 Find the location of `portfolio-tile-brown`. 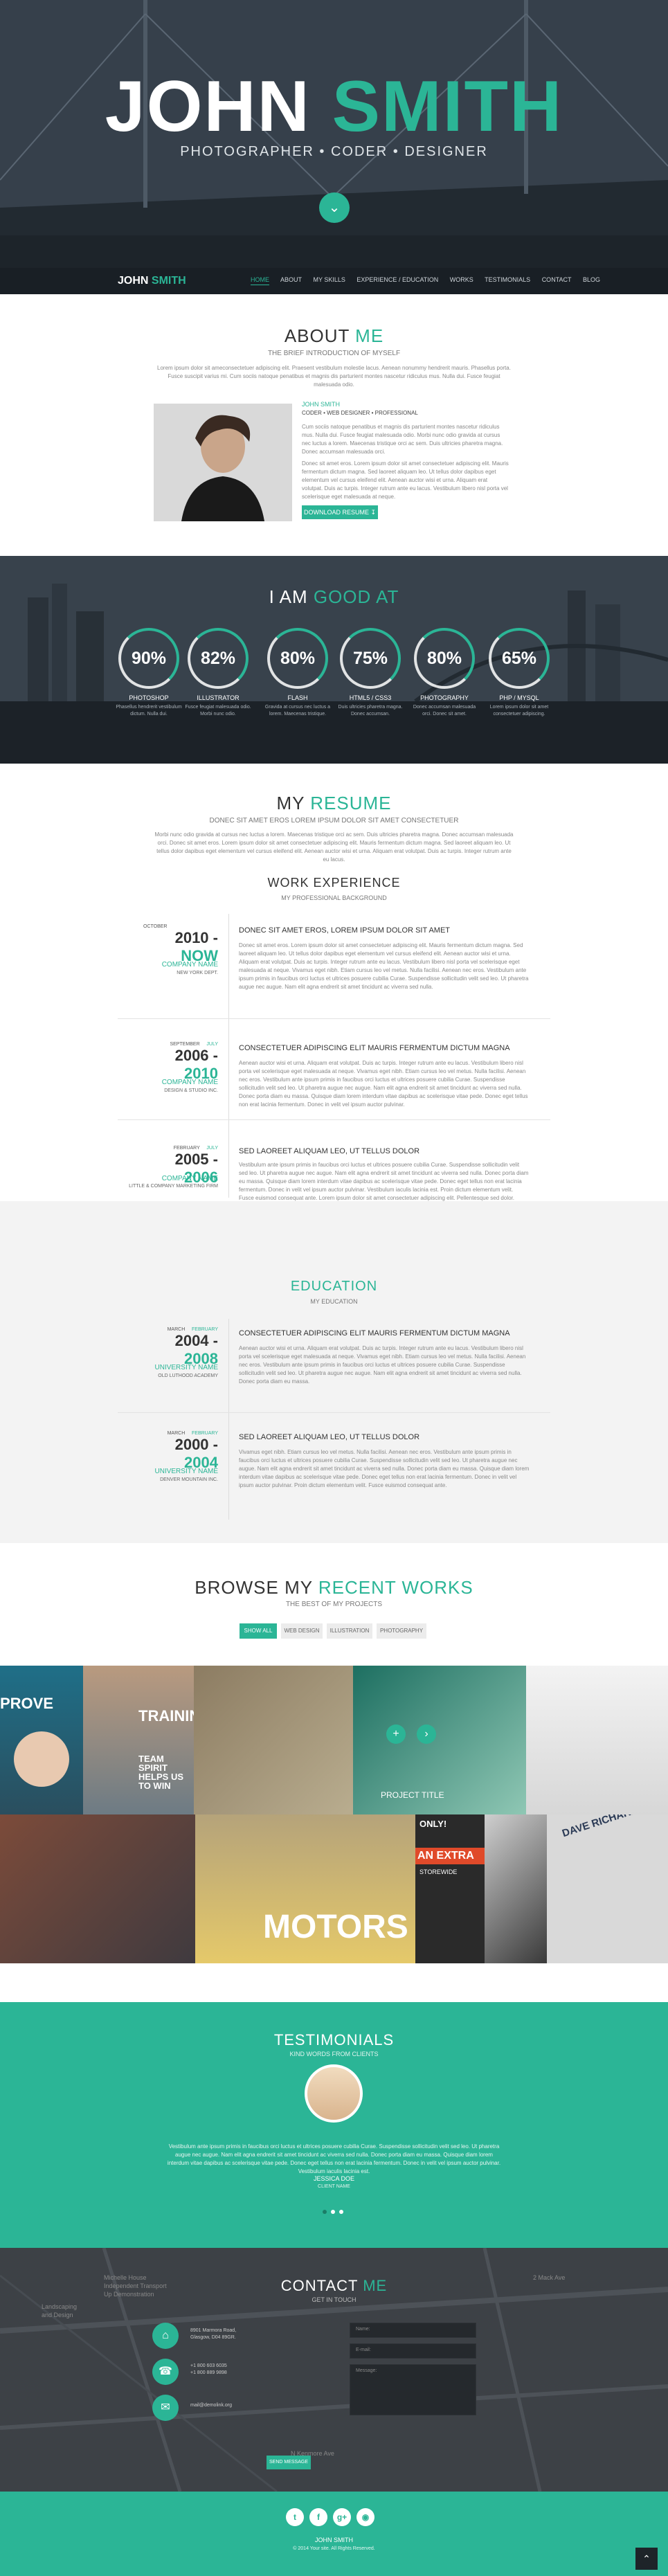

portfolio-tile-brown is located at coordinates (273, 1740).